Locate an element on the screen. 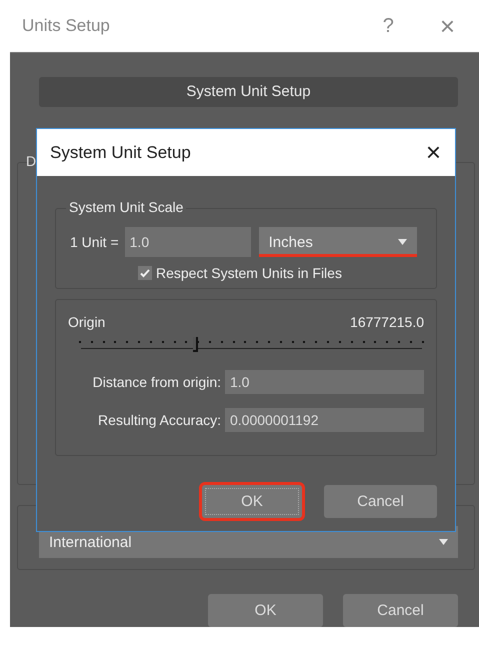 Image resolution: width=479 pixels, height=649 pixels. window-title: Units Setup is located at coordinates (66, 26).